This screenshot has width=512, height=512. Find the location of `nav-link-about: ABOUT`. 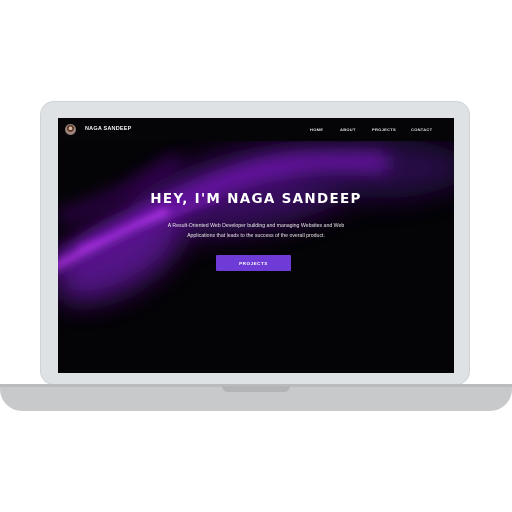

nav-link-about: ABOUT is located at coordinates (348, 129).